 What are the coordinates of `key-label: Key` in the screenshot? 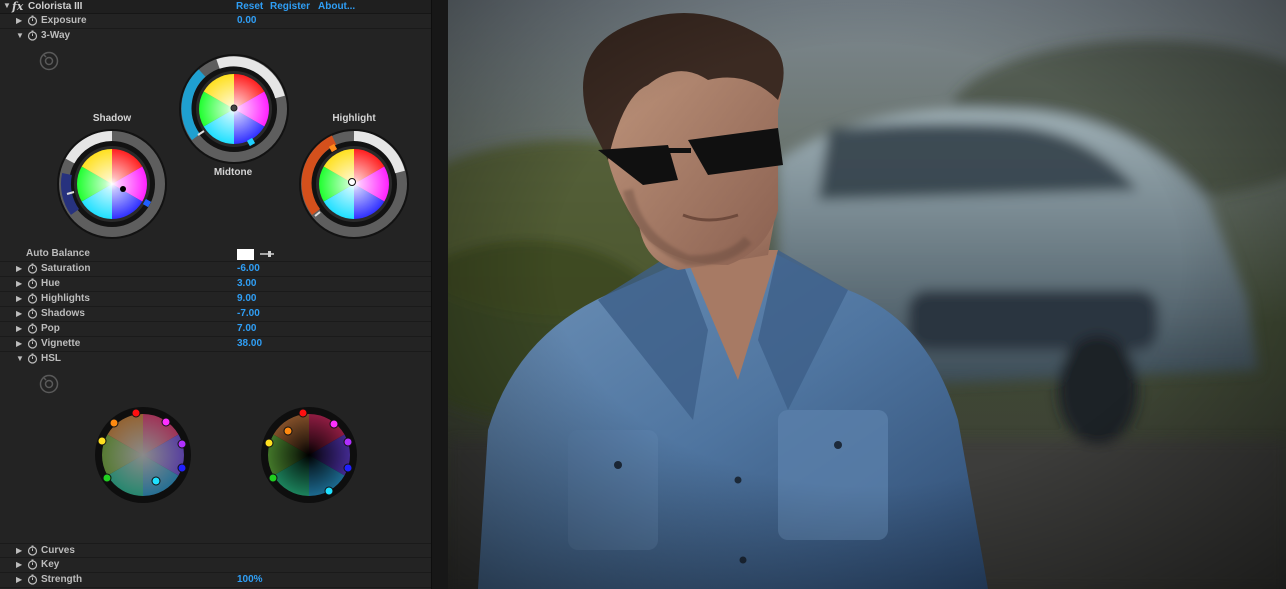 It's located at (50, 564).